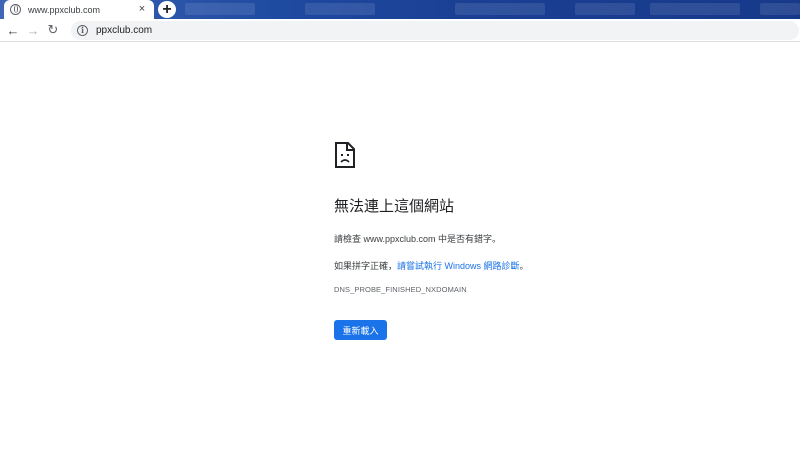 This screenshot has width=800, height=467. What do you see at coordinates (53, 30) in the screenshot?
I see `reload-icon: ↻` at bounding box center [53, 30].